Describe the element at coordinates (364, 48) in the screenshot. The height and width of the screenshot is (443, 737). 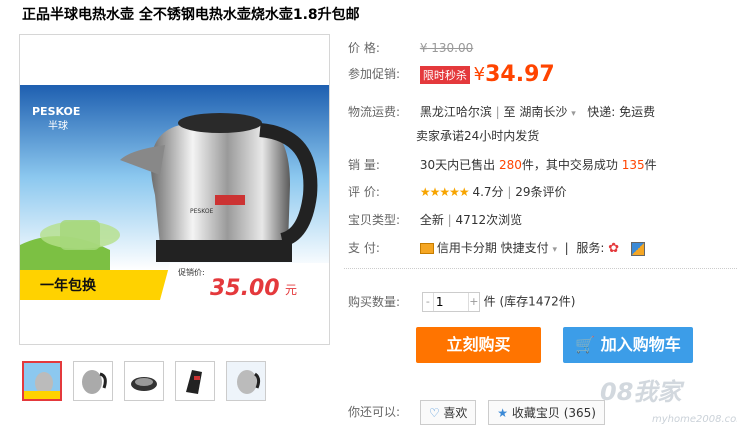
I see `original-price-label: 价 格:` at that location.